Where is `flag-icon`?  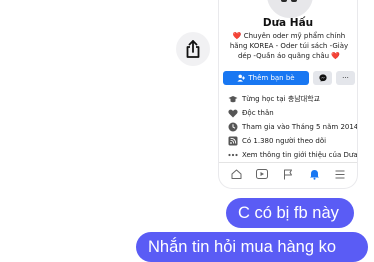
flag-icon is located at coordinates (288, 174).